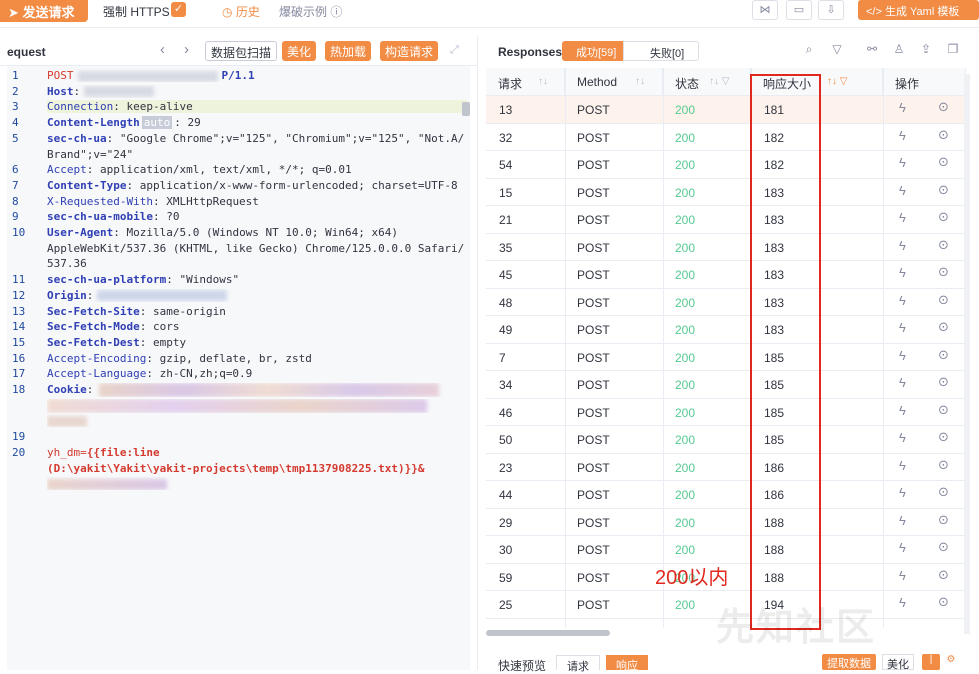  What do you see at coordinates (899, 51) in the screenshot?
I see `user-icon: ♙` at bounding box center [899, 51].